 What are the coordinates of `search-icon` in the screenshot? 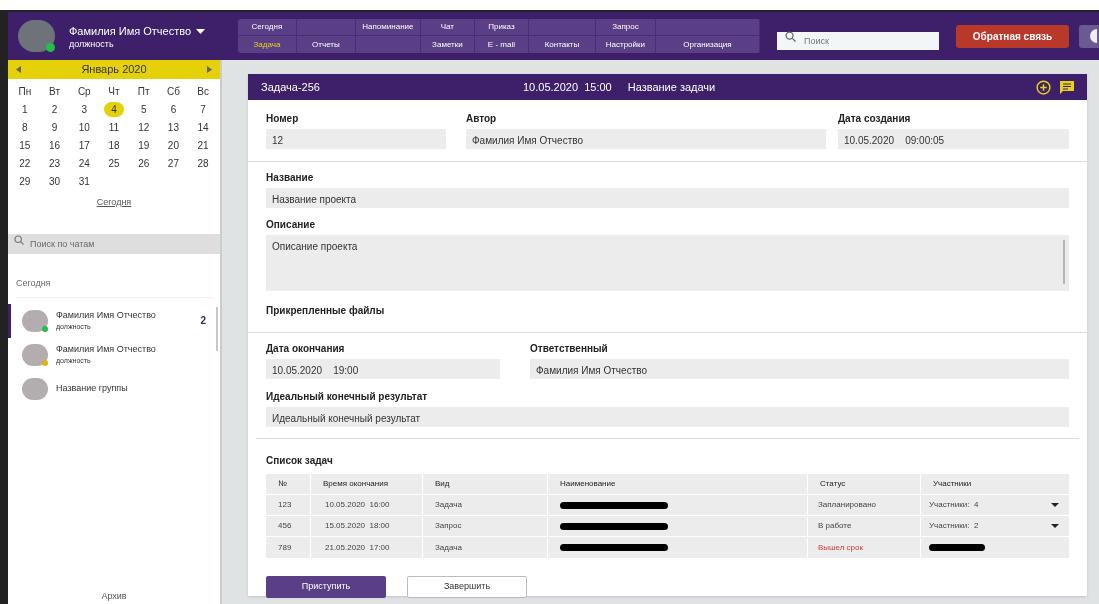 It's located at (19, 239).